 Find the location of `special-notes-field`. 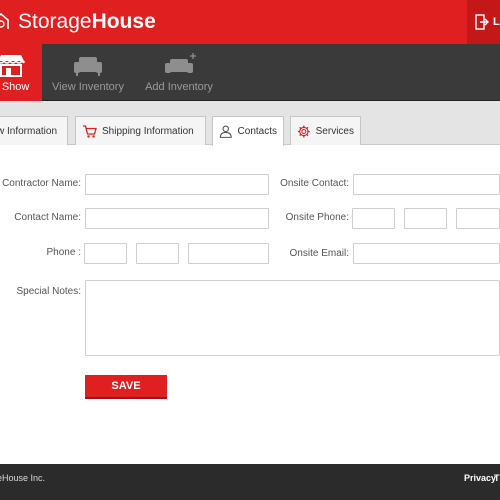

special-notes-field is located at coordinates (292, 318).